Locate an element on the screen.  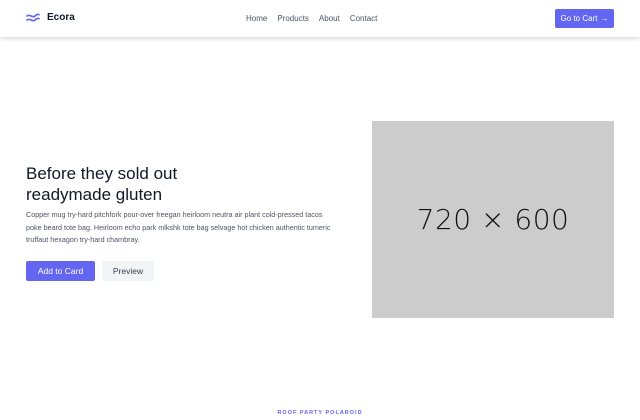
nav-home-link: Home is located at coordinates (256, 19).